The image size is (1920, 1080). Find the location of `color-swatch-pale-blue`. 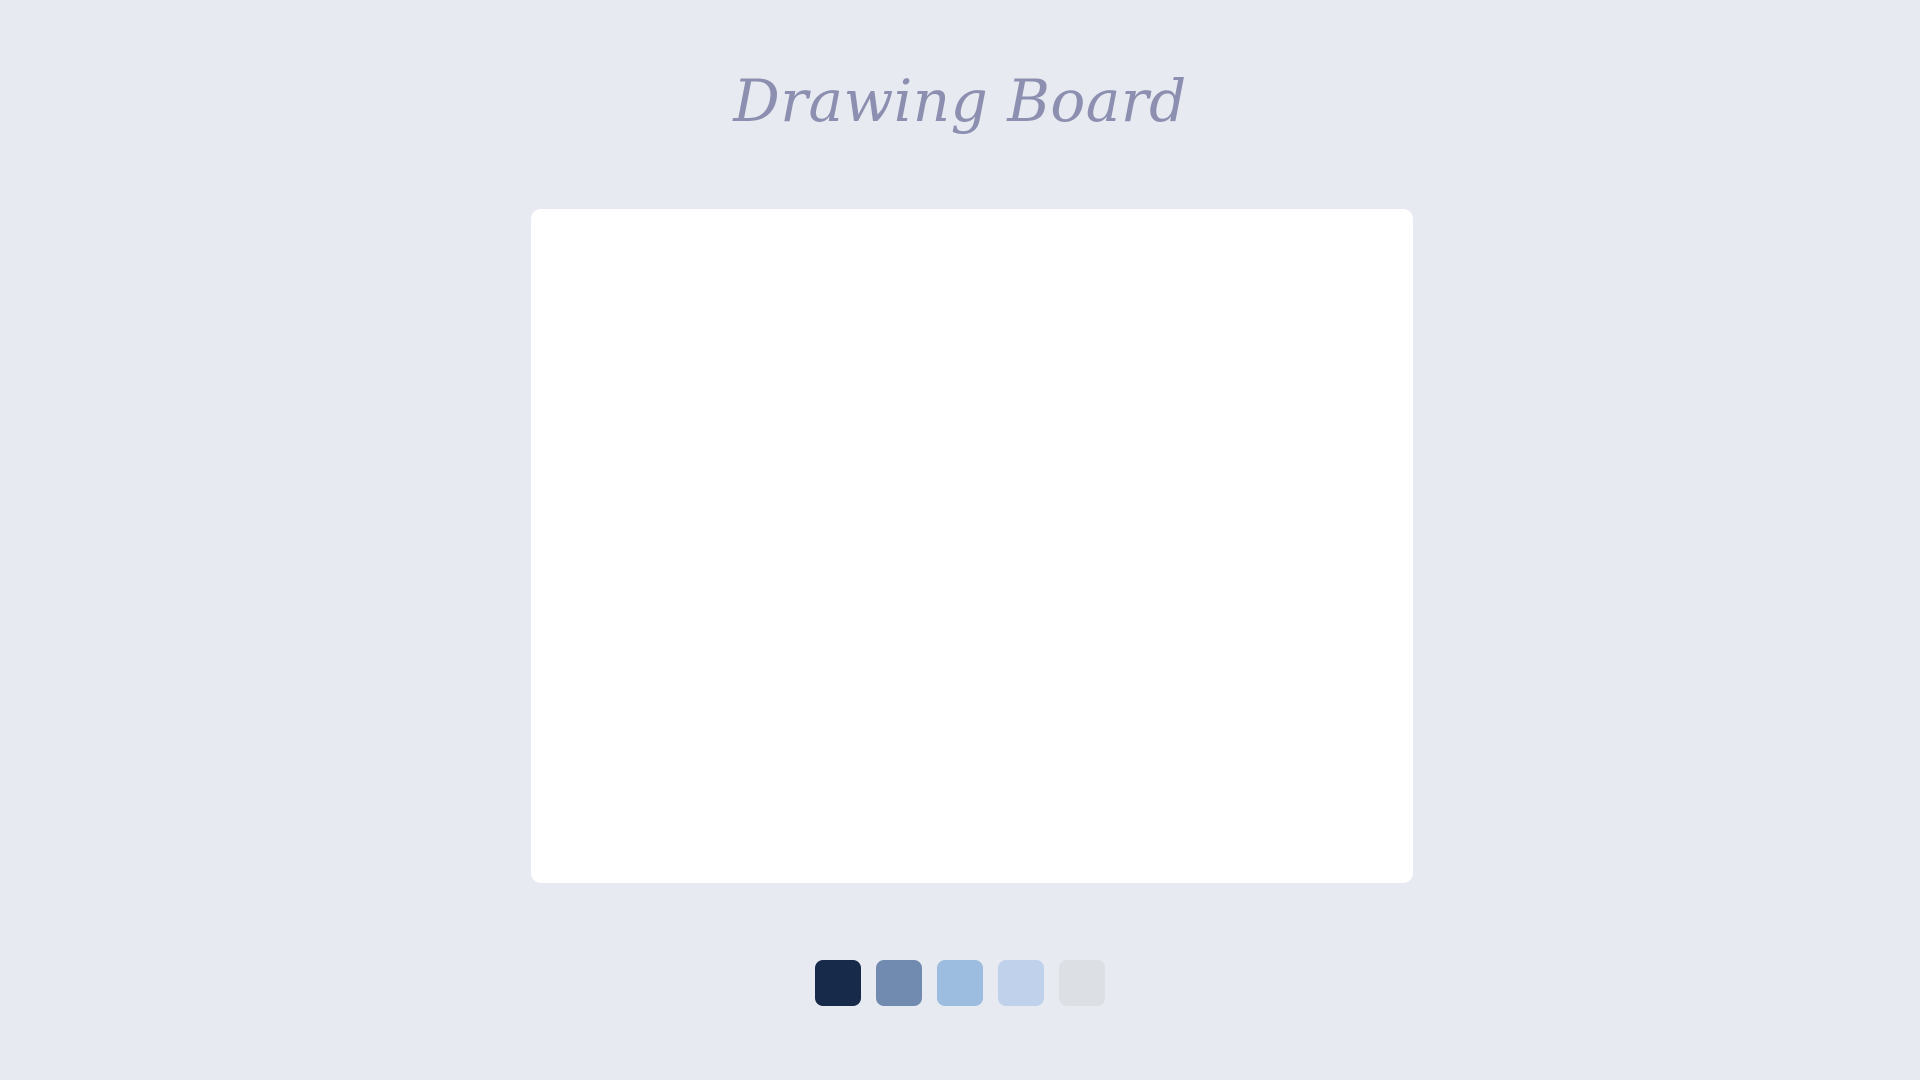

color-swatch-pale-blue is located at coordinates (1021, 983).